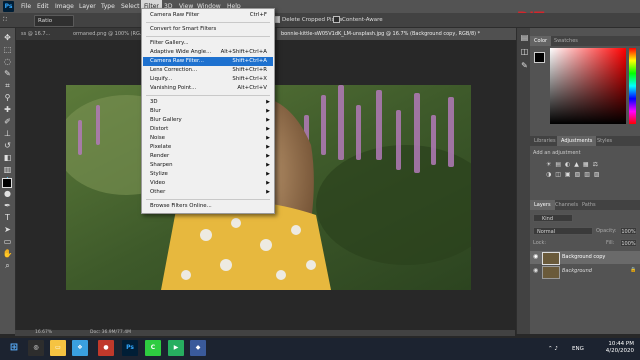 Image resolution: width=640 pixels, height=360 pixels. I want to click on tab-color: Color, so click(541, 41).